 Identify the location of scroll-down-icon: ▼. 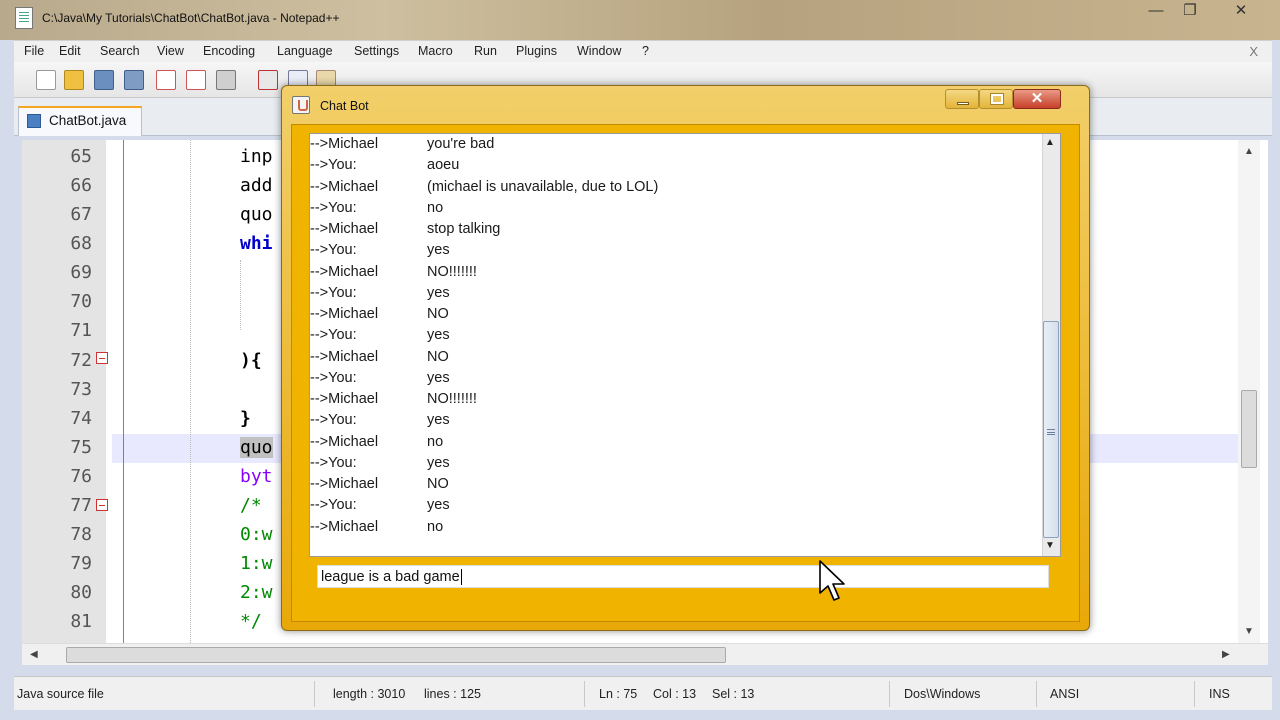
(1249, 631).